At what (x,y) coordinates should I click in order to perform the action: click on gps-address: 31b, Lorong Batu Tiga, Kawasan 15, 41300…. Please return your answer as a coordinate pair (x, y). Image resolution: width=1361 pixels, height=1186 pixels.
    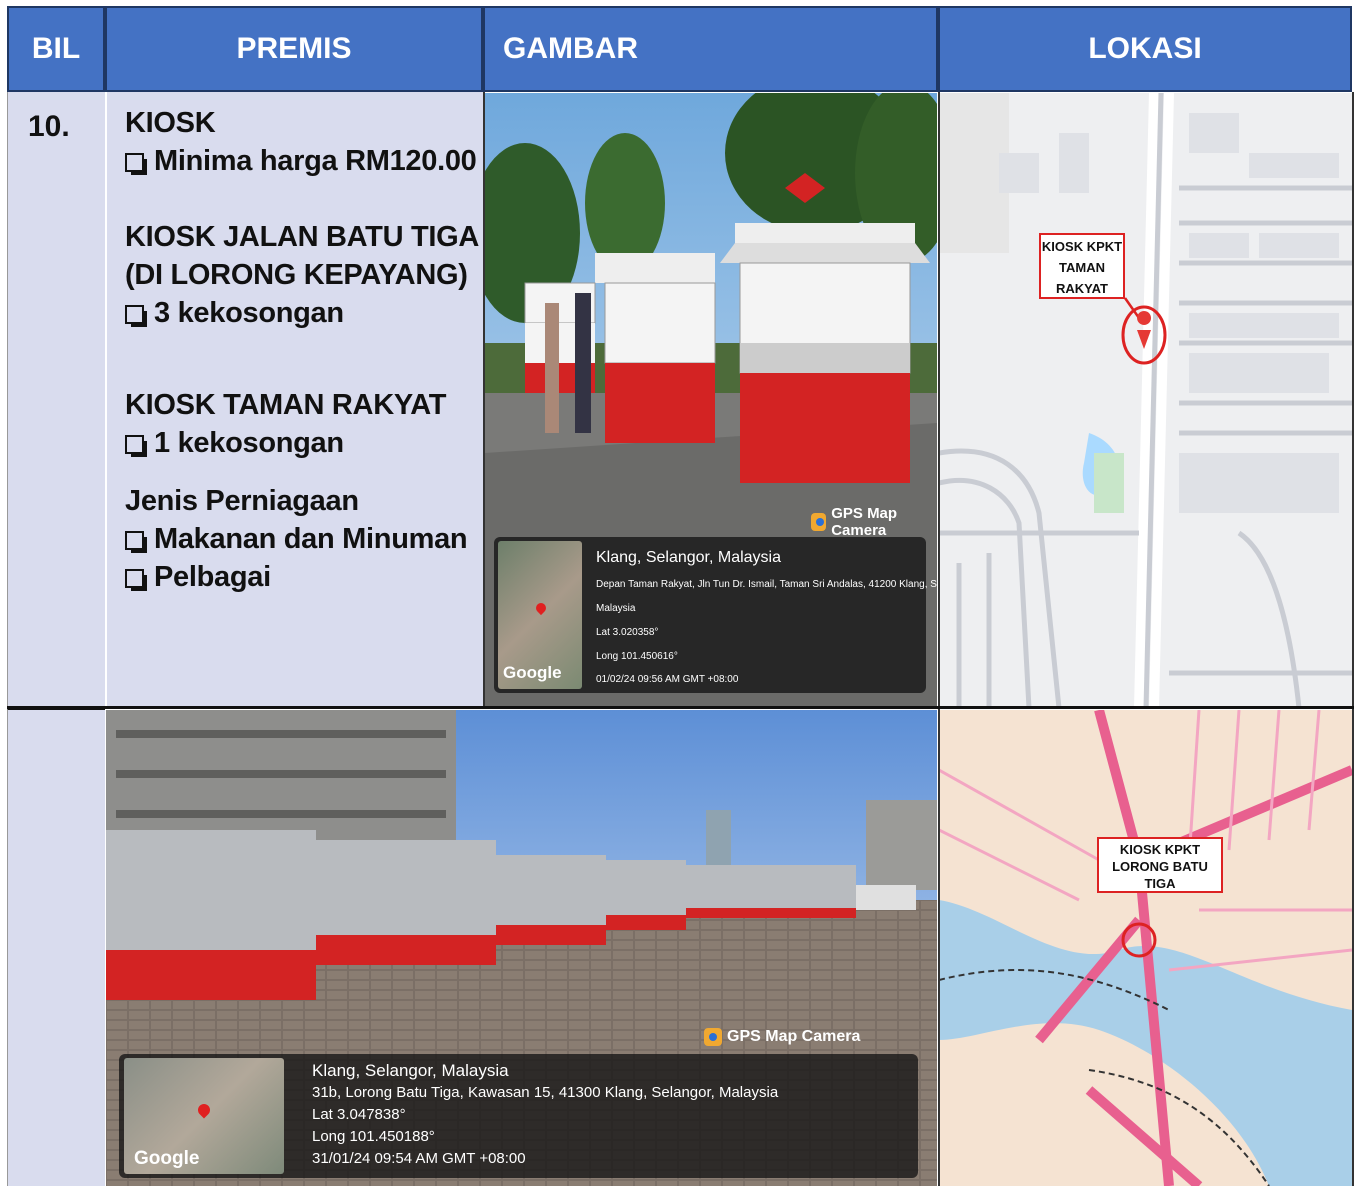
    Looking at the image, I should click on (545, 1092).